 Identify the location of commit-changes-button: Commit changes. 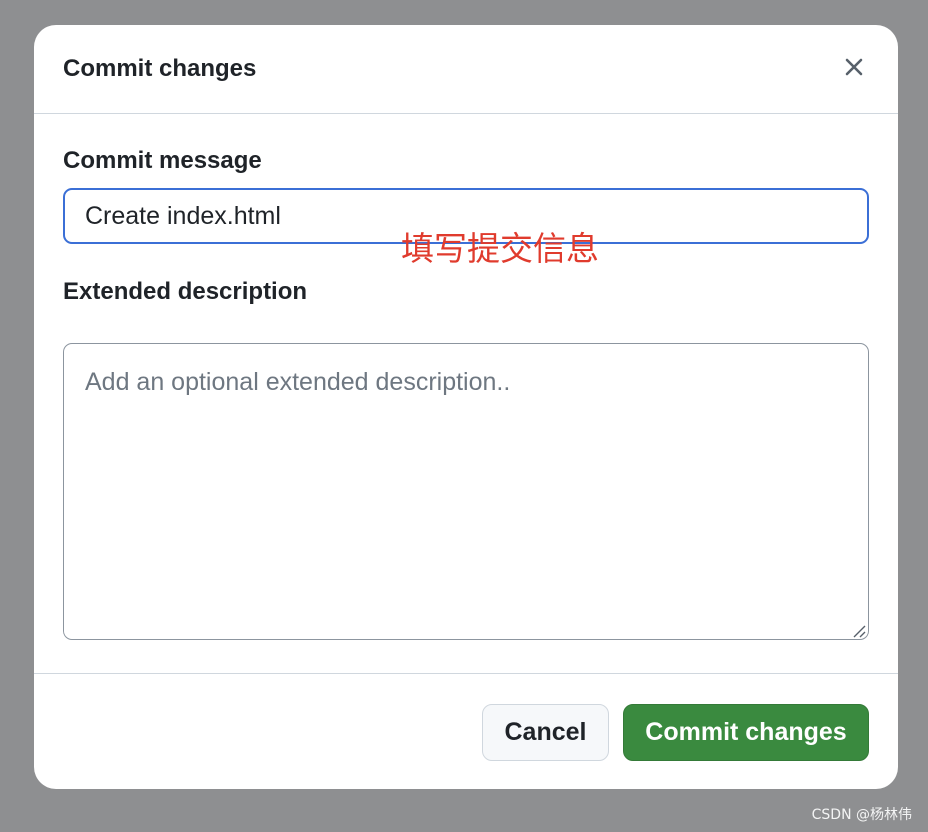
(746, 732).